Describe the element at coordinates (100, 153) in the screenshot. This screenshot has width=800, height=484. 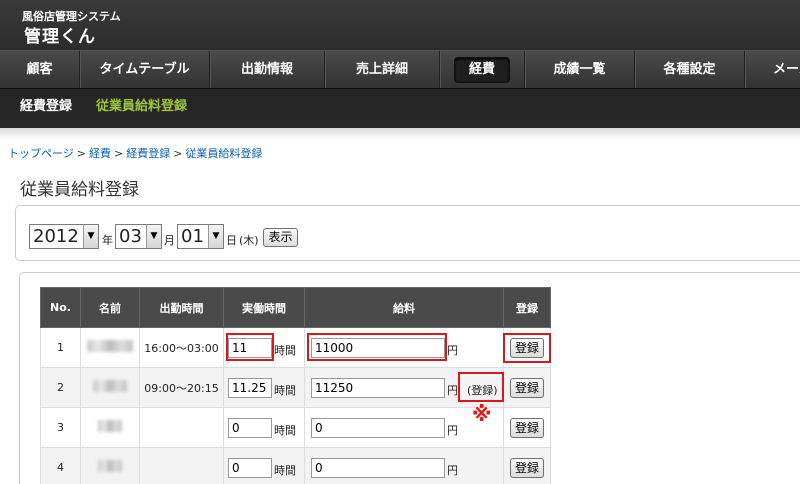
I see `breadcrumb-expenses: 経費` at that location.